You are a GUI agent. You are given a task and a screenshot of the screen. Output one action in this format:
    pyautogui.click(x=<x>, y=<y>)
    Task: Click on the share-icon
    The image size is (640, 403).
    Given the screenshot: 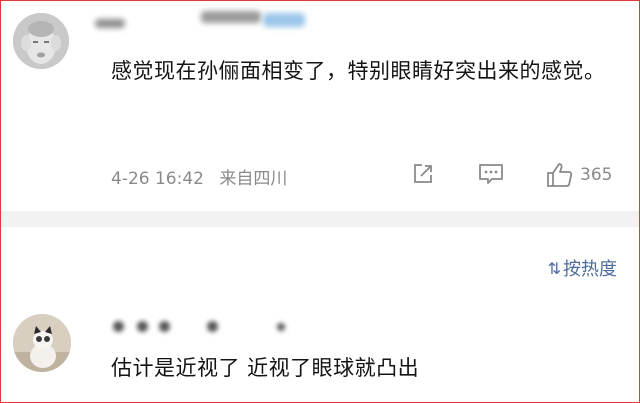 What is the action you would take?
    pyautogui.click(x=423, y=173)
    